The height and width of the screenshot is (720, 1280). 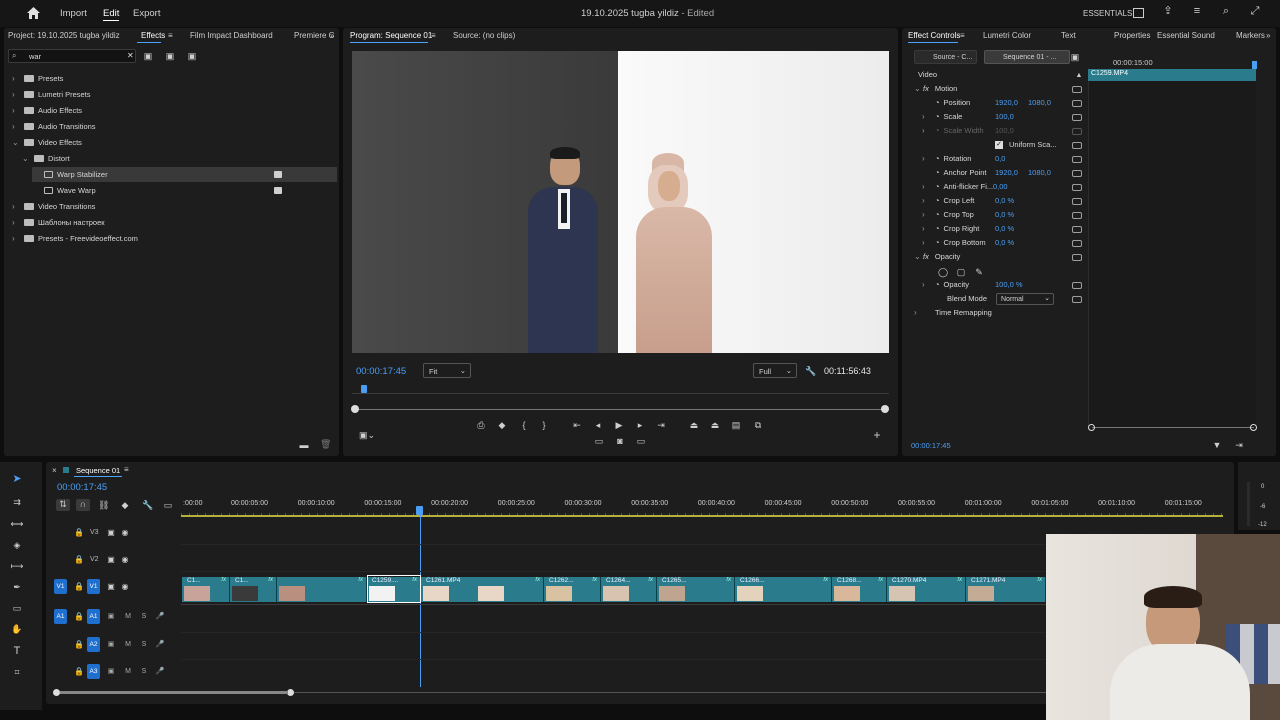 I want to click on fullscreen-icon: ⤢, so click(x=1255, y=11).